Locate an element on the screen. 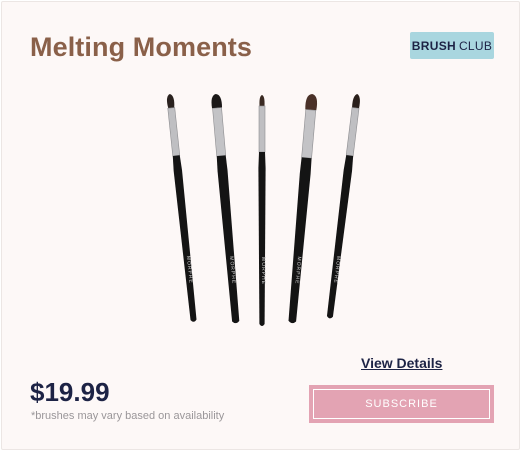  badge-brush-text: BRUSH is located at coordinates (433, 45).